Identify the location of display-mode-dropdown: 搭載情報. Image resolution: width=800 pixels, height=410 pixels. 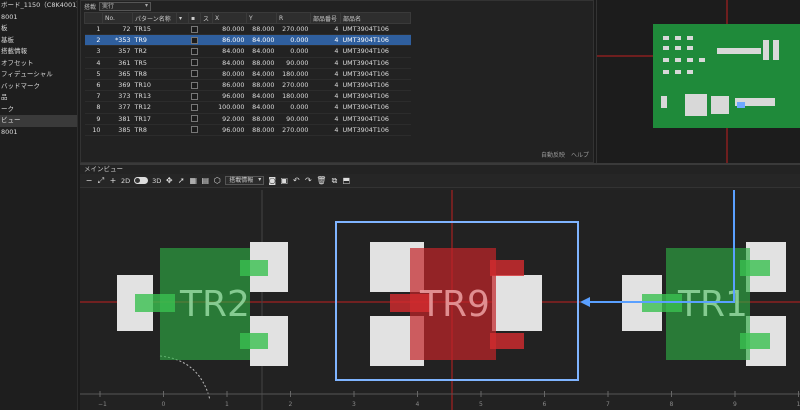
(245, 180).